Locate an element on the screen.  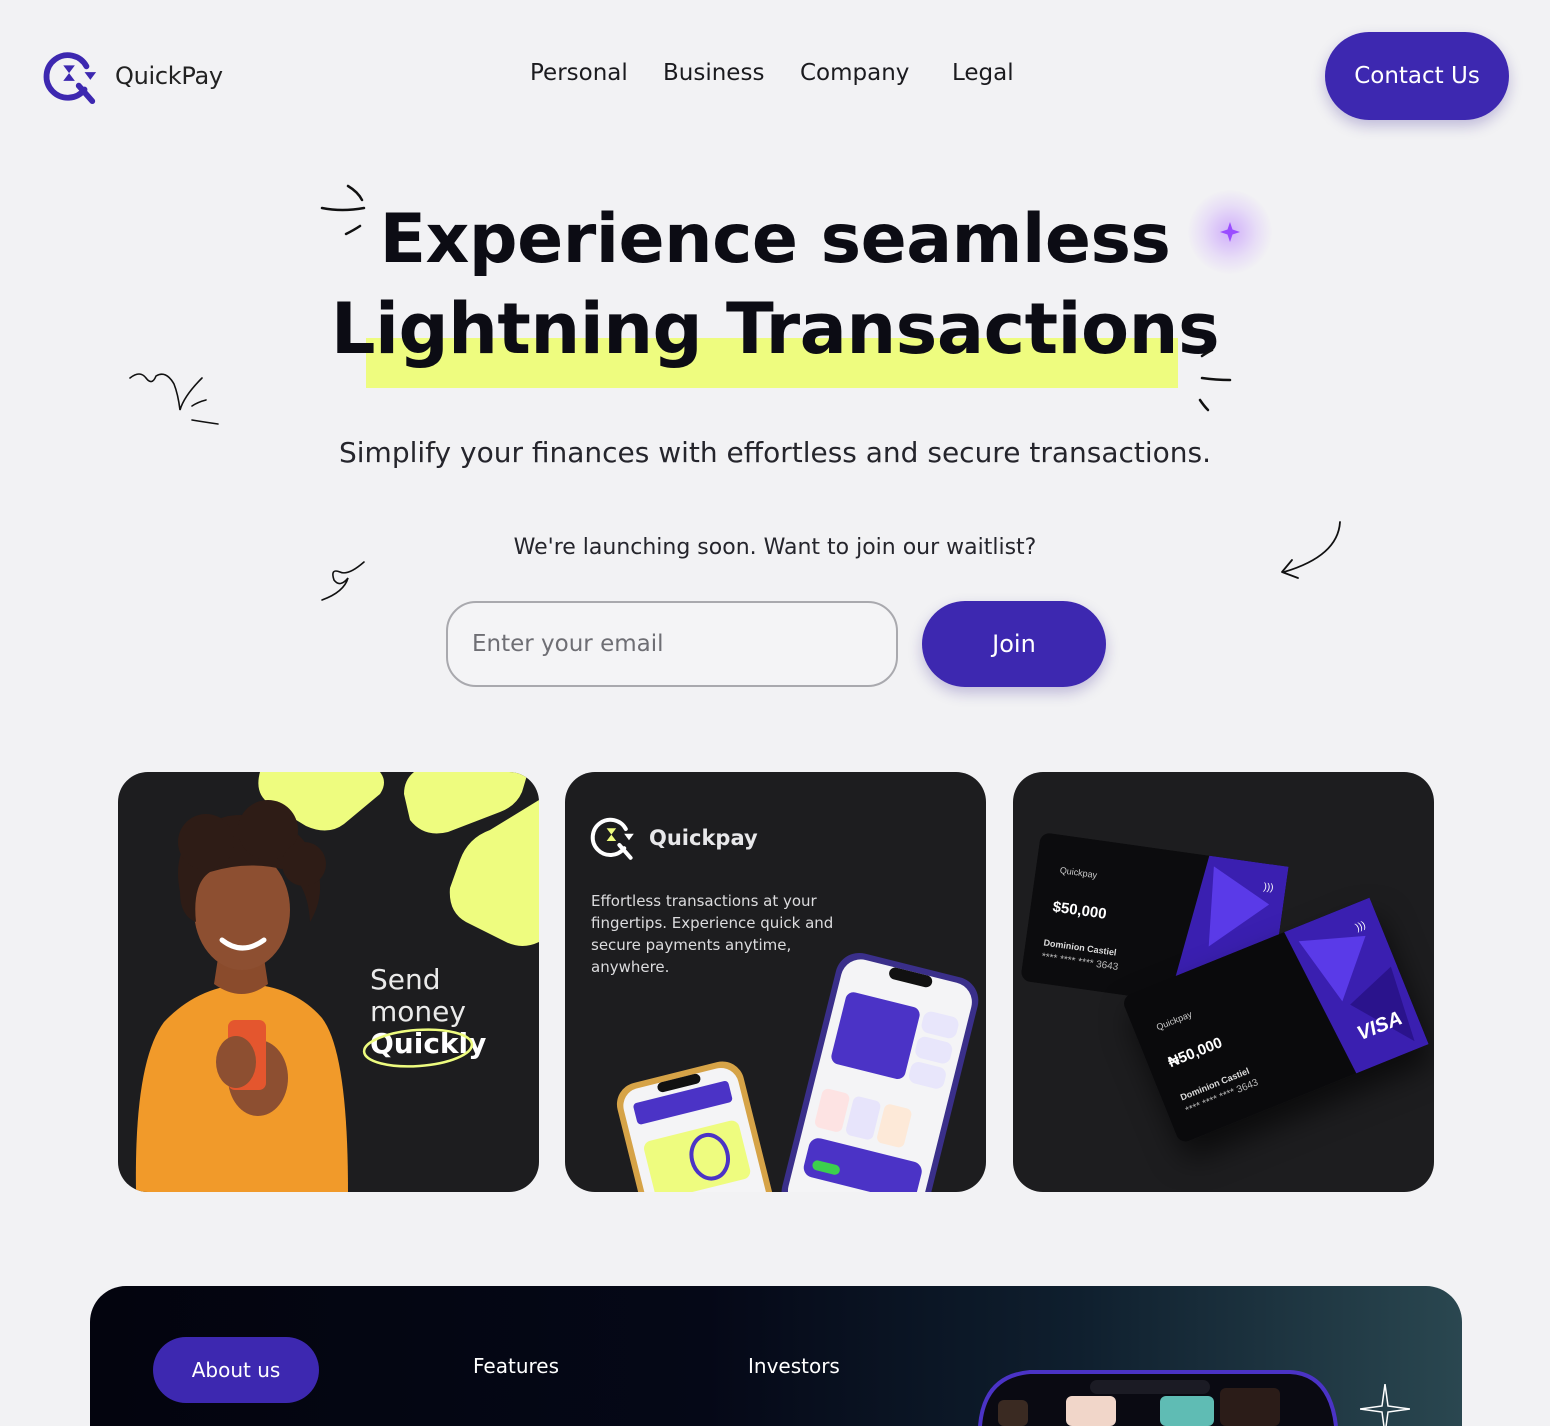
contactless-icon: ))) is located at coordinates (1268, 887).